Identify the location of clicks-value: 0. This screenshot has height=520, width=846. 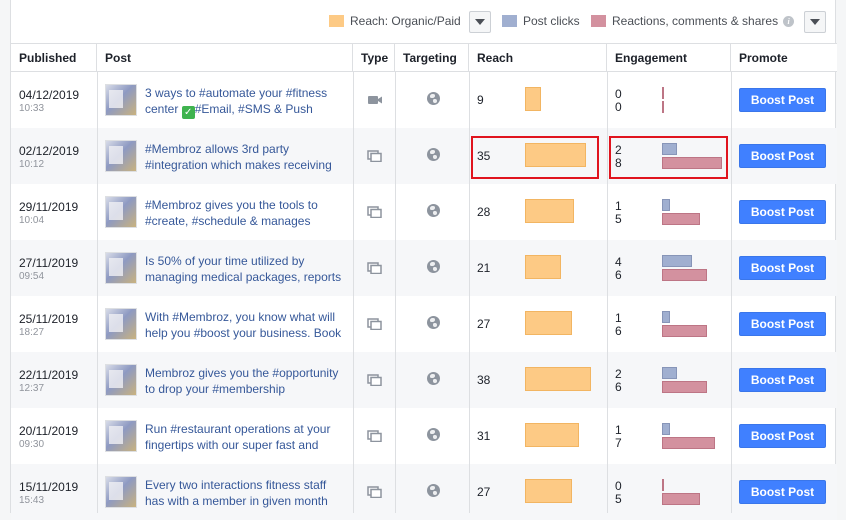
(618, 94).